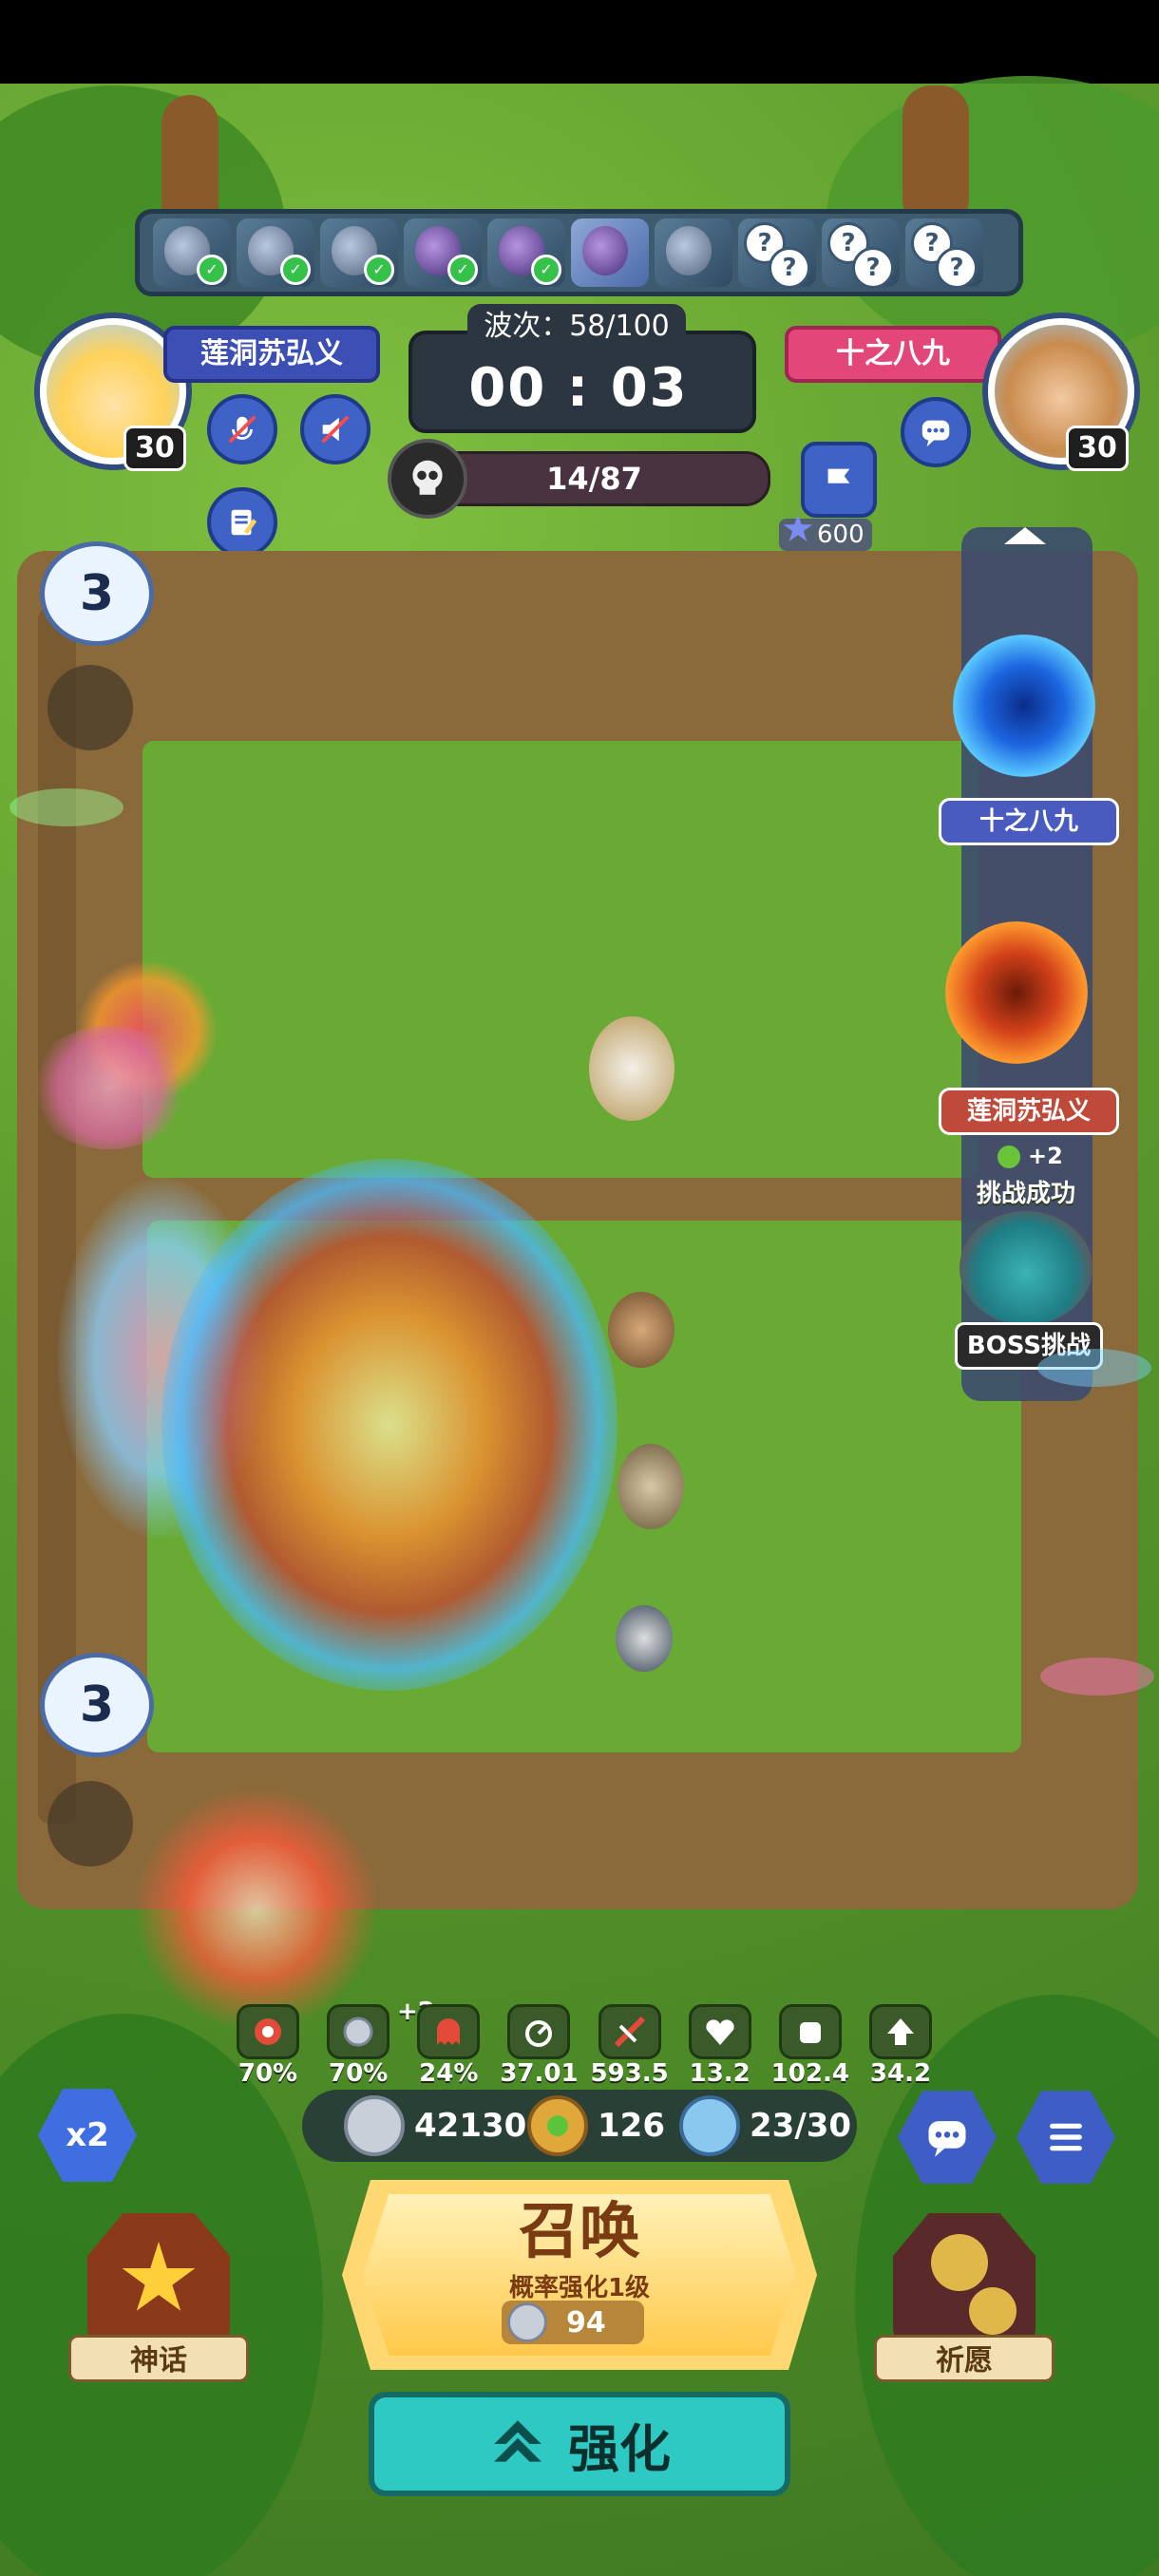  What do you see at coordinates (271, 354) in the screenshot?
I see `player-name: 莲洞苏弘义` at bounding box center [271, 354].